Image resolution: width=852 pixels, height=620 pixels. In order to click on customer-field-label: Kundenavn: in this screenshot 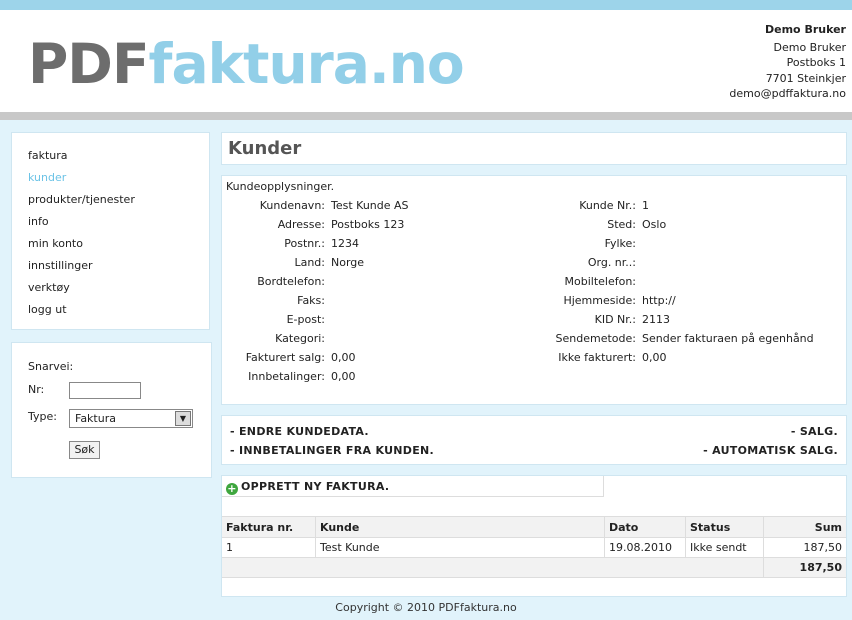, I will do `click(292, 205)`.